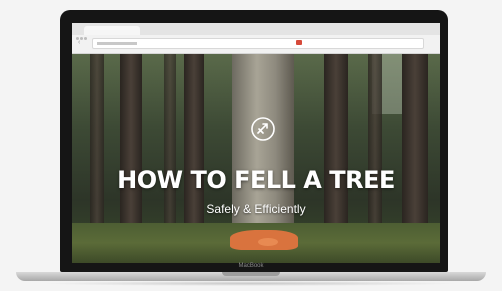 This screenshot has width=502, height=291. What do you see at coordinates (256, 209) in the screenshot?
I see `page-subtitle: Safely & Efficiently` at bounding box center [256, 209].